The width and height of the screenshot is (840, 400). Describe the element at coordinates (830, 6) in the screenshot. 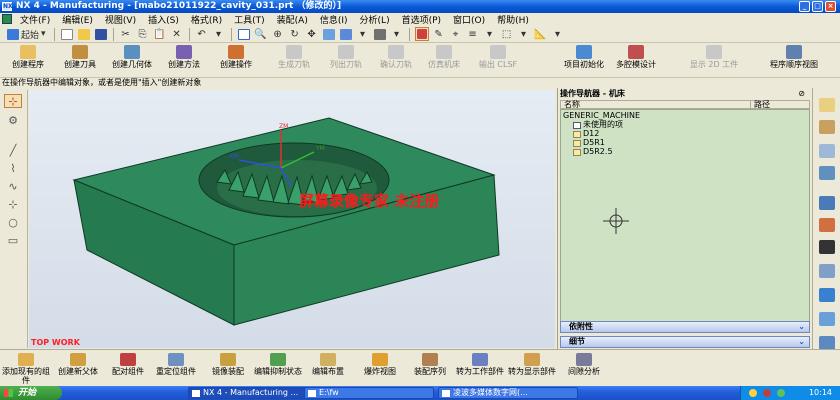

I see `close-button: ×` at that location.